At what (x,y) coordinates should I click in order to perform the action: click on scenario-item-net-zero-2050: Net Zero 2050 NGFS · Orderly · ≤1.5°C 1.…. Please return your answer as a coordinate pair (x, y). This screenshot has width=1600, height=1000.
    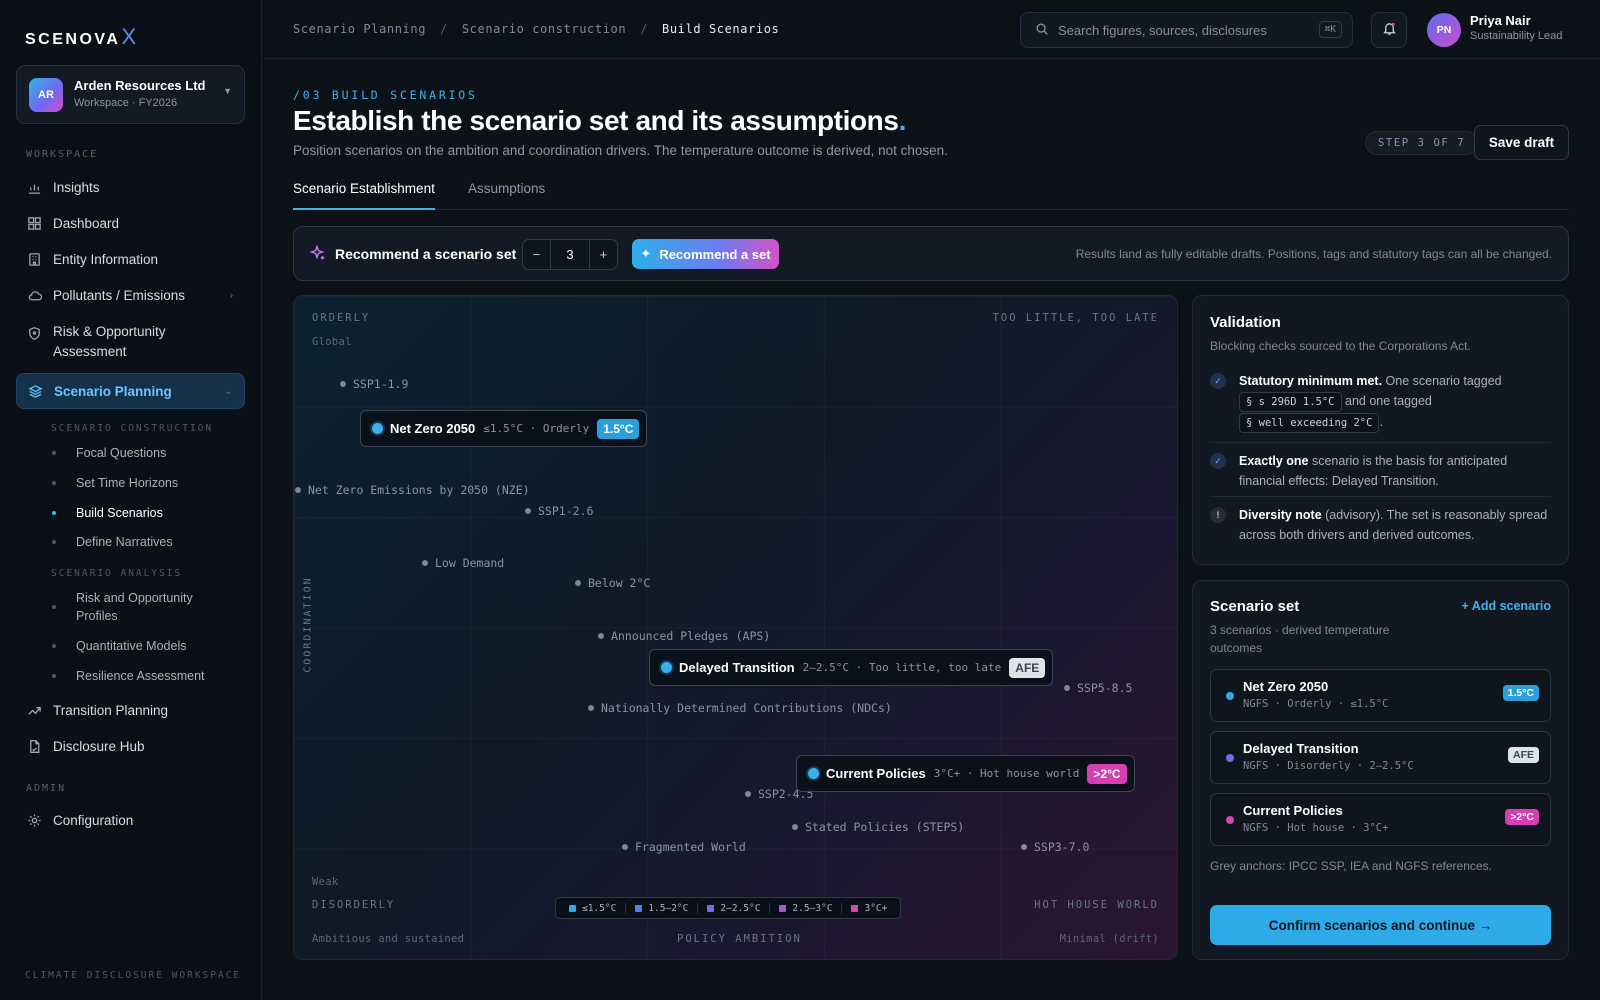
    Looking at the image, I should click on (1380, 695).